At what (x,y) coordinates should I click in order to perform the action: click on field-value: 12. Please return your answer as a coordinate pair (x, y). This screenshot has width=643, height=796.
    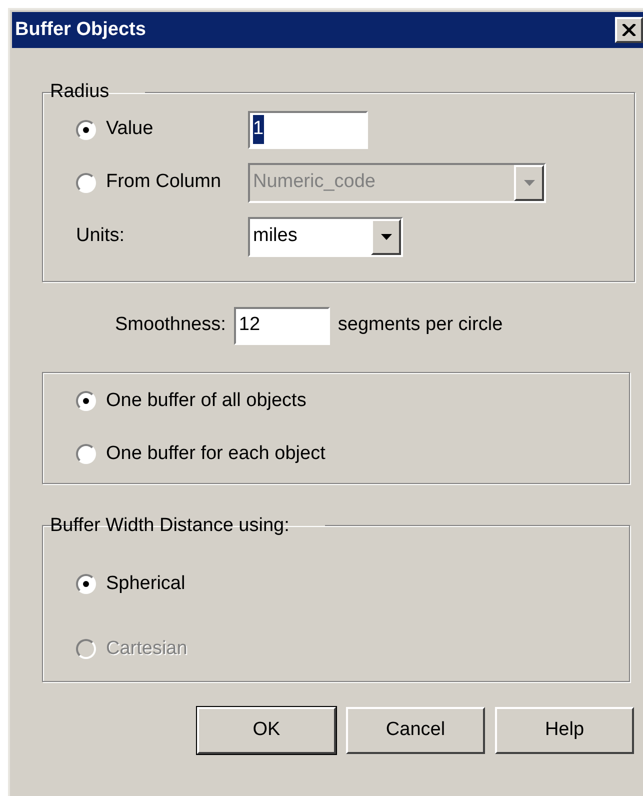
    Looking at the image, I should click on (249, 325).